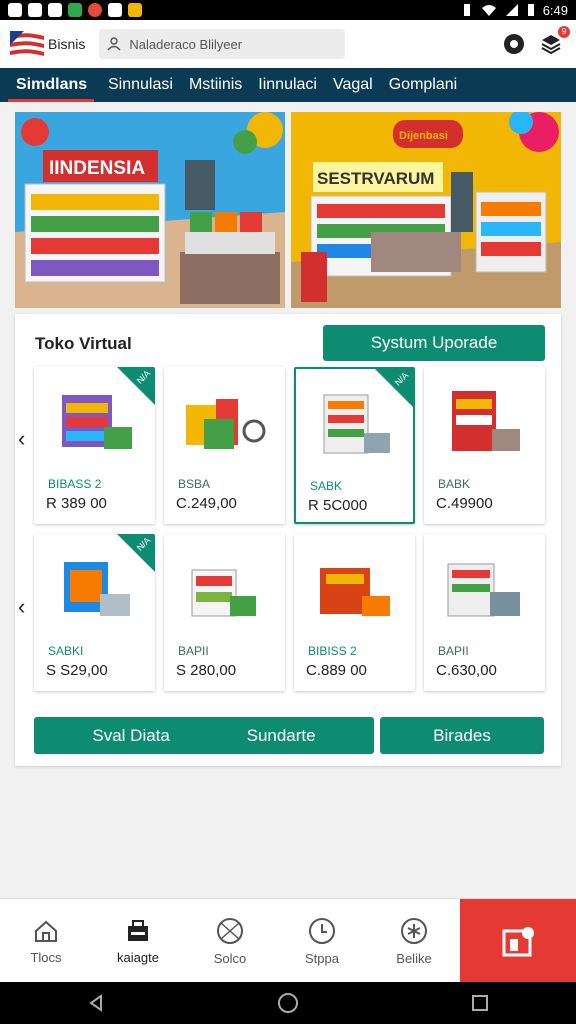 The width and height of the screenshot is (576, 1024). I want to click on home-icon, so click(46, 931).